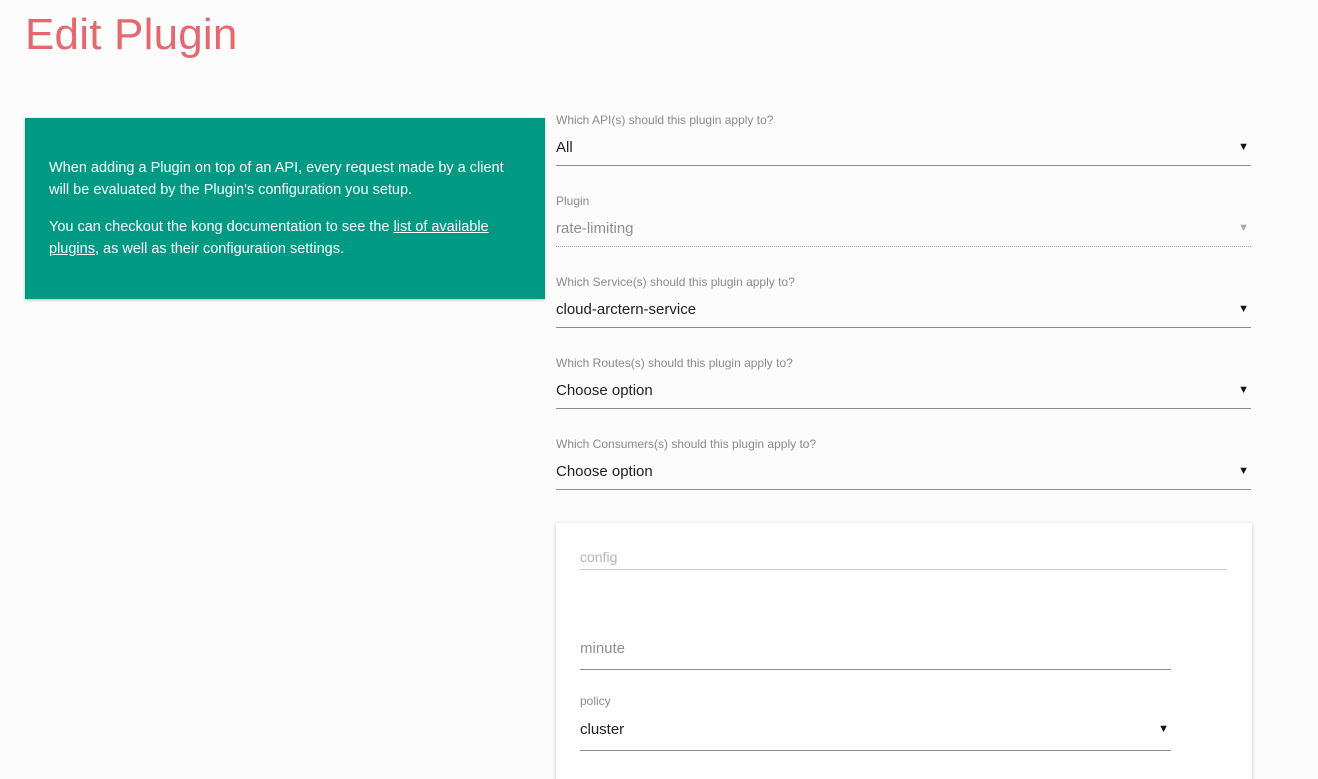  What do you see at coordinates (903, 231) in the screenshot?
I see `plugin-select: rate-limiting ▼` at bounding box center [903, 231].